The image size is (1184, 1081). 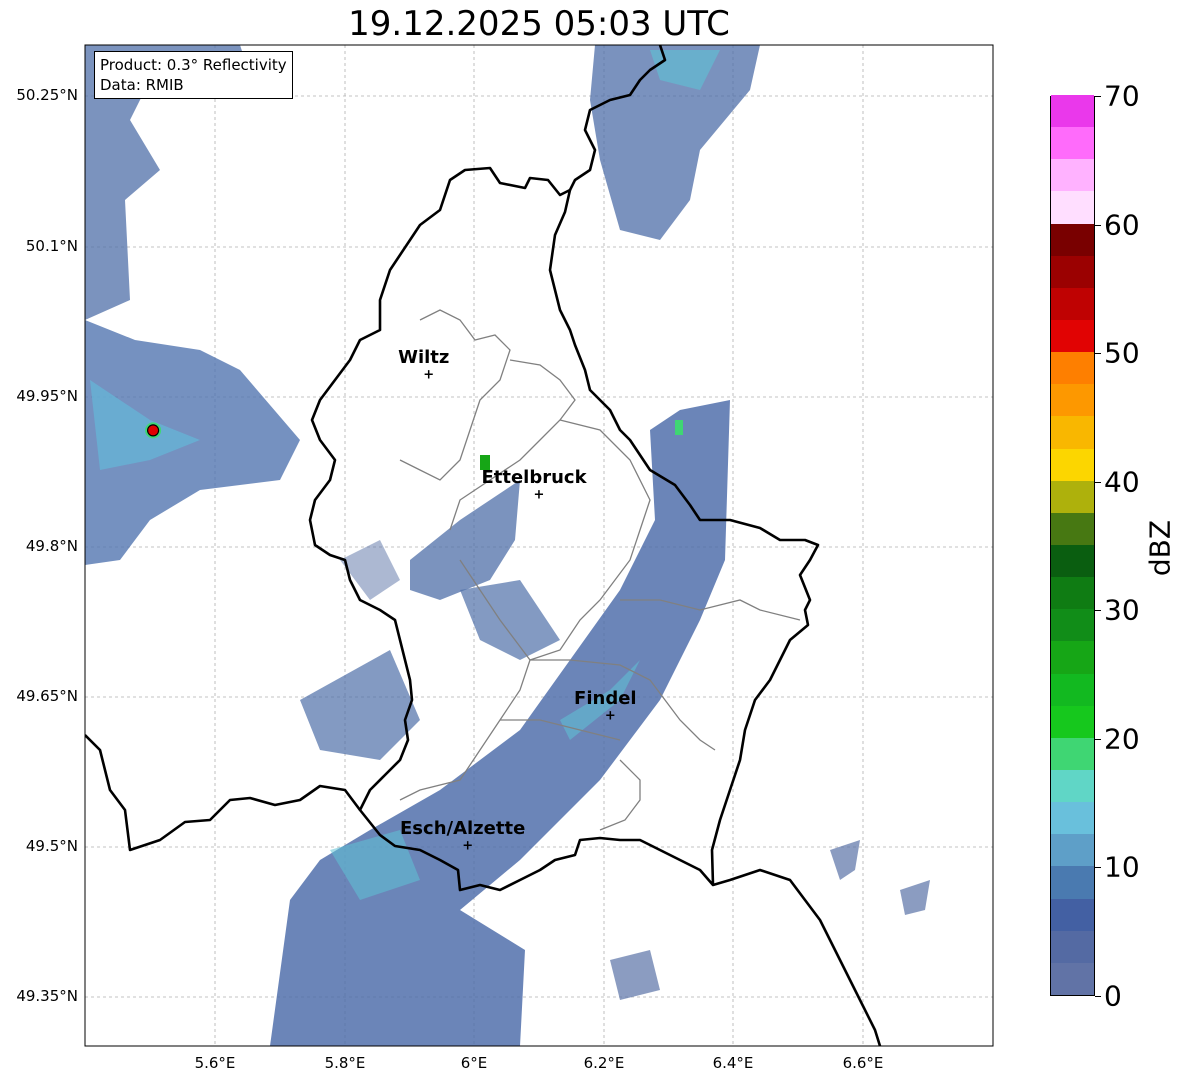 I want to click on colorbar-tick-label: 70, so click(x=1122, y=96).